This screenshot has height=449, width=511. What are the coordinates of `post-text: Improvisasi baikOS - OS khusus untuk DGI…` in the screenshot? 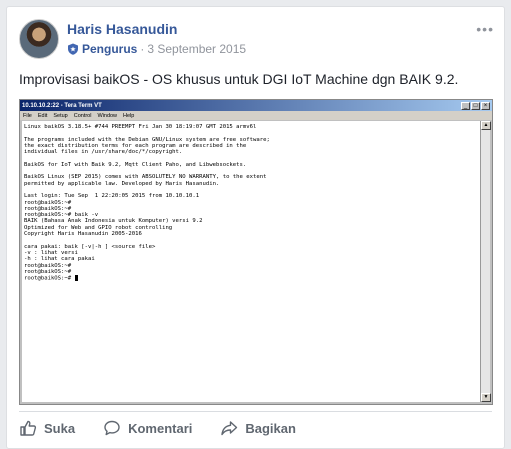 It's located at (239, 79).